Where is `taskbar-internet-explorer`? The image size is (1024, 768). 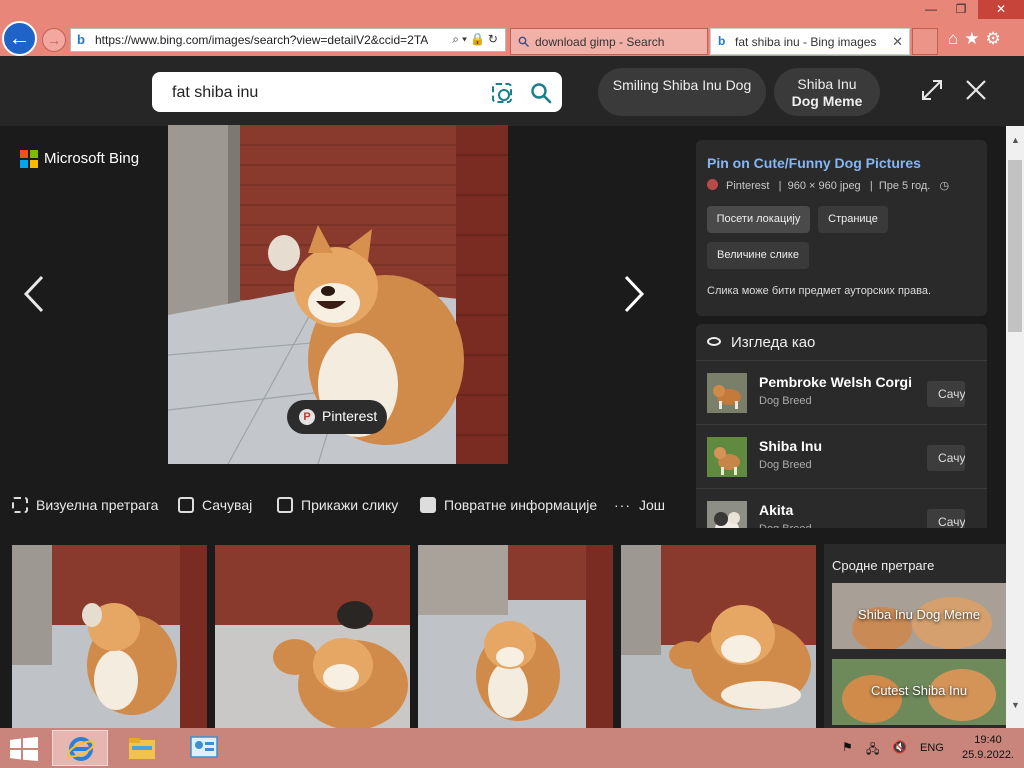 taskbar-internet-explorer is located at coordinates (80, 748).